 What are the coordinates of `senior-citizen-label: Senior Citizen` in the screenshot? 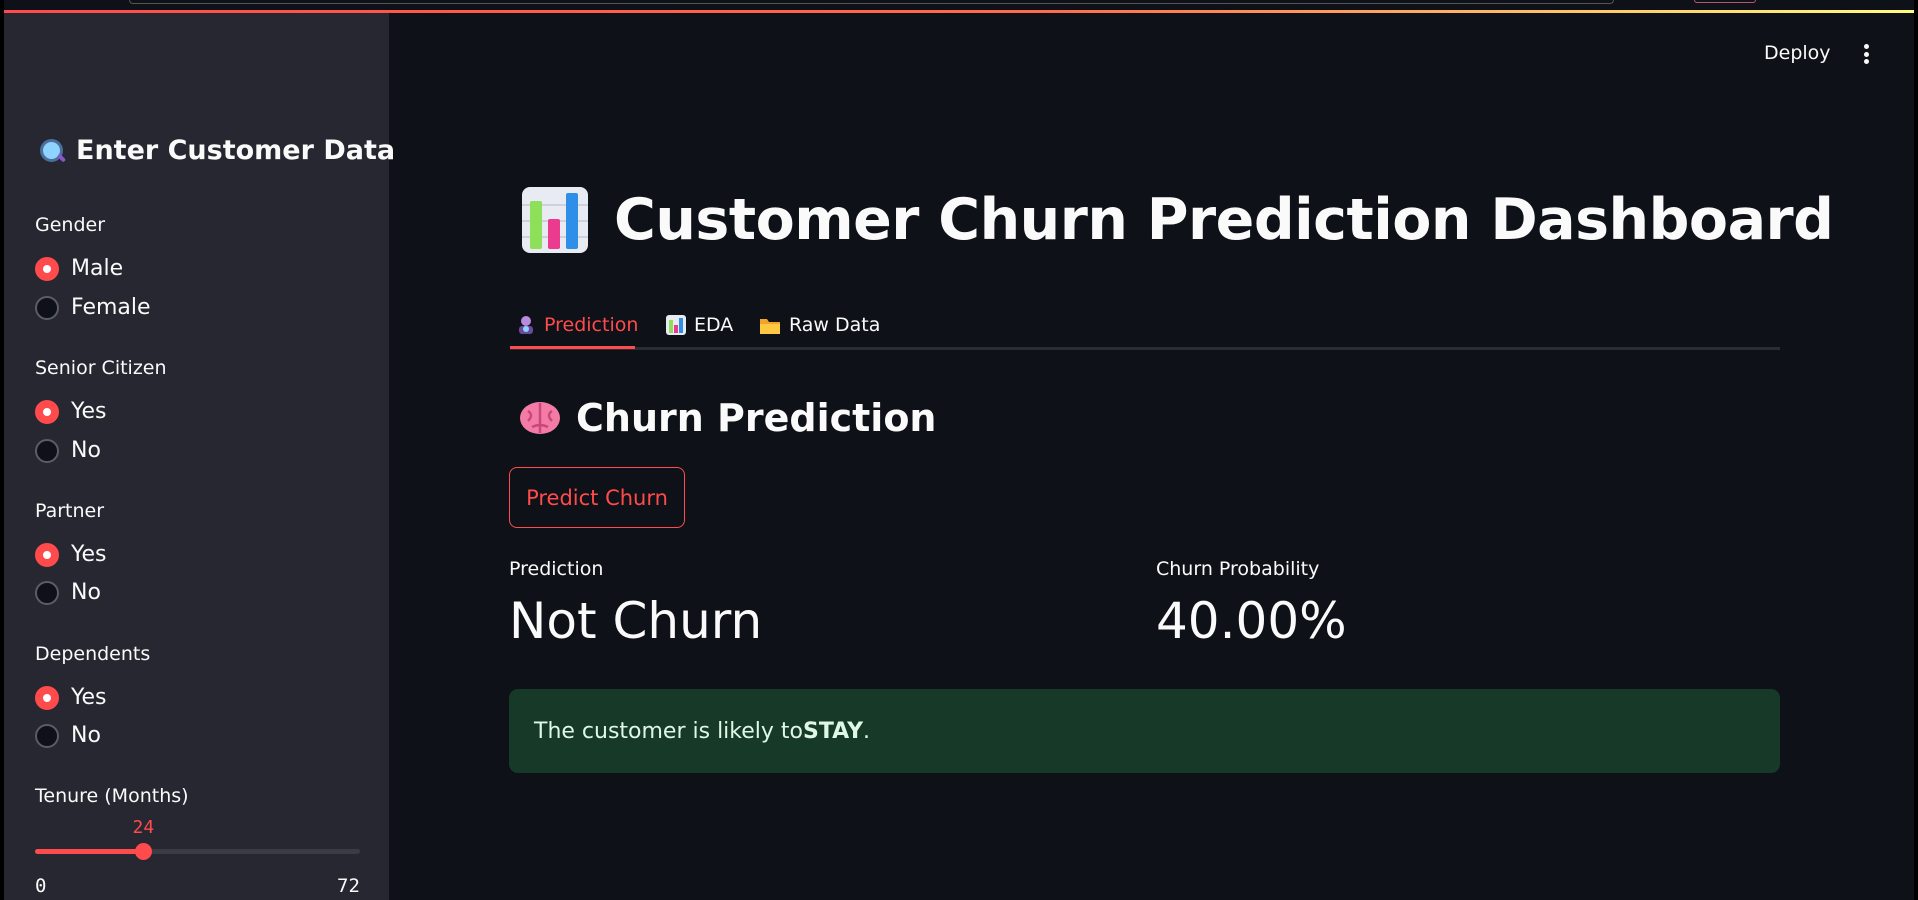 It's located at (101, 368).